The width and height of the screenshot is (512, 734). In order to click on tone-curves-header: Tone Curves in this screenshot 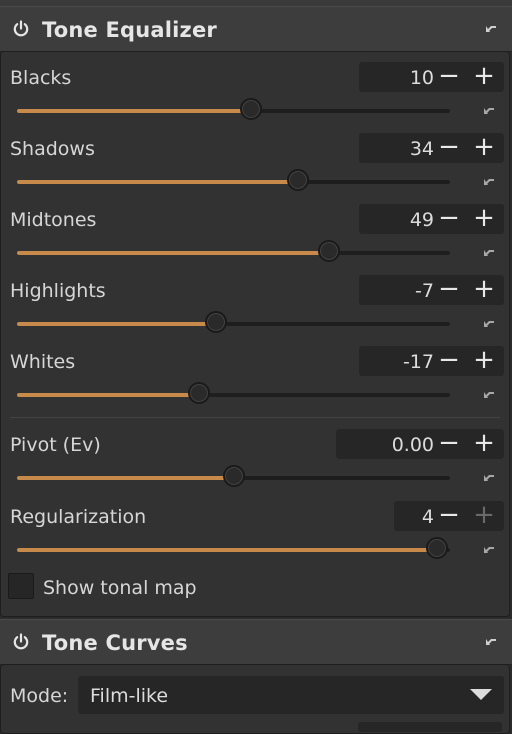, I will do `click(256, 642)`.